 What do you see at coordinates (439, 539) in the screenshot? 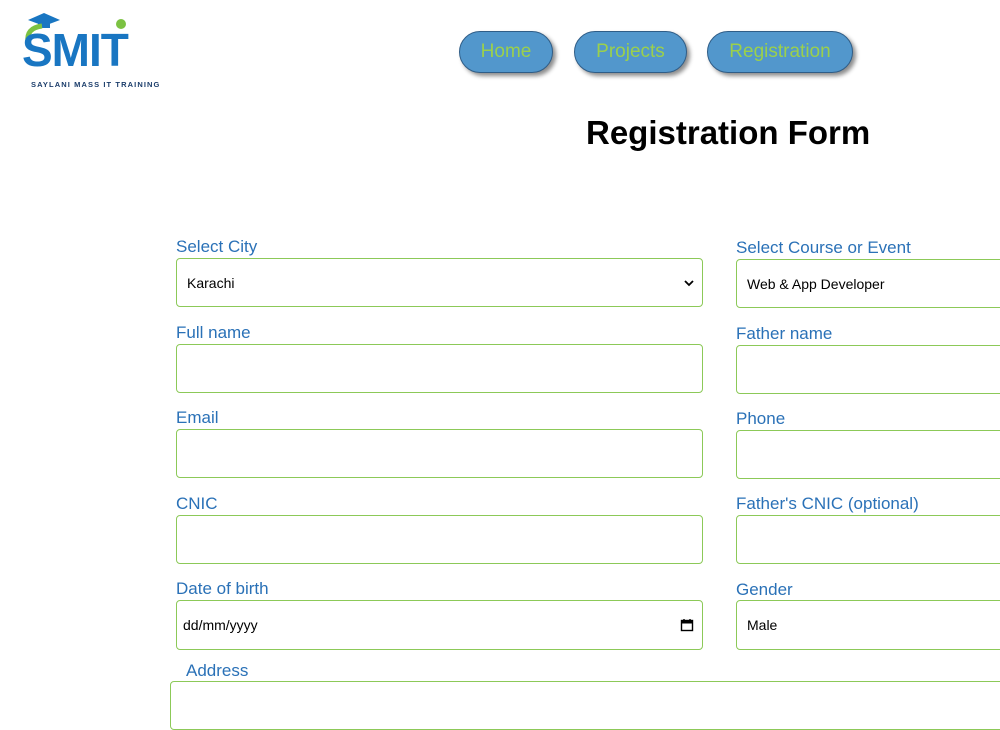
I see `cnic-input` at bounding box center [439, 539].